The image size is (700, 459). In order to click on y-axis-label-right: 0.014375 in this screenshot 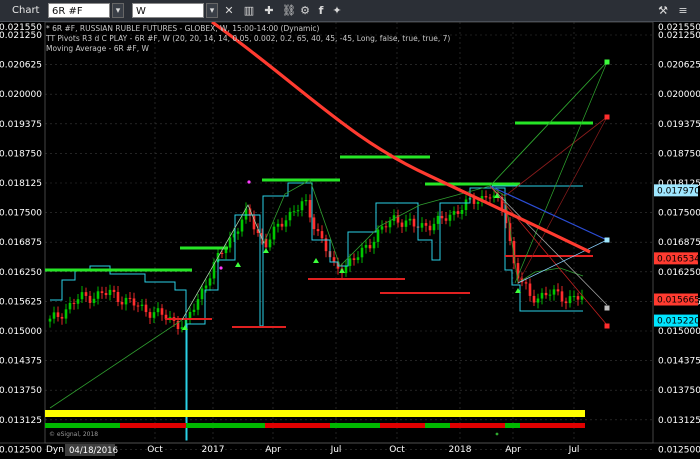, I will do `click(679, 362)`.